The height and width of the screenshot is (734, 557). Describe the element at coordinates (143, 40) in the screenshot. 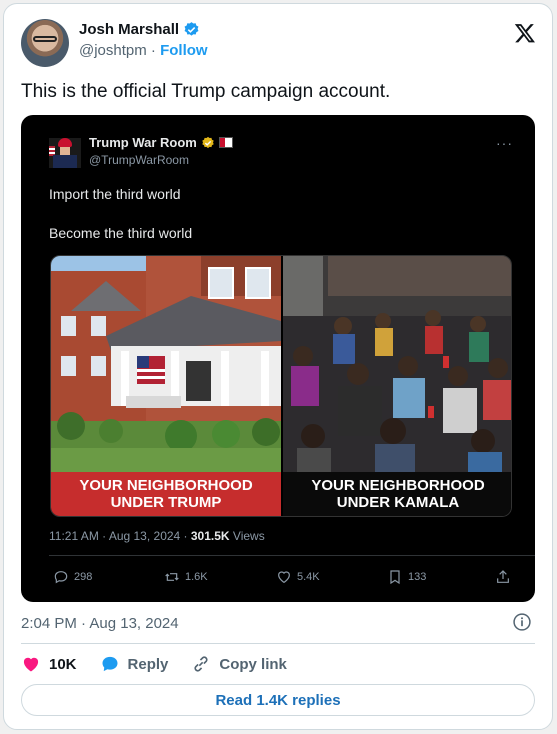

I see `author-block: Josh Marshall @joshtpm · Follow` at that location.